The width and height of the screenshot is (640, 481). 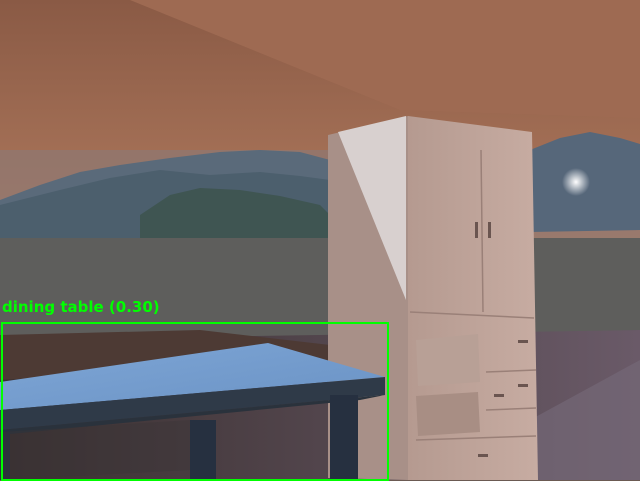 What do you see at coordinates (489, 230) in the screenshot?
I see `door-handle-right` at bounding box center [489, 230].